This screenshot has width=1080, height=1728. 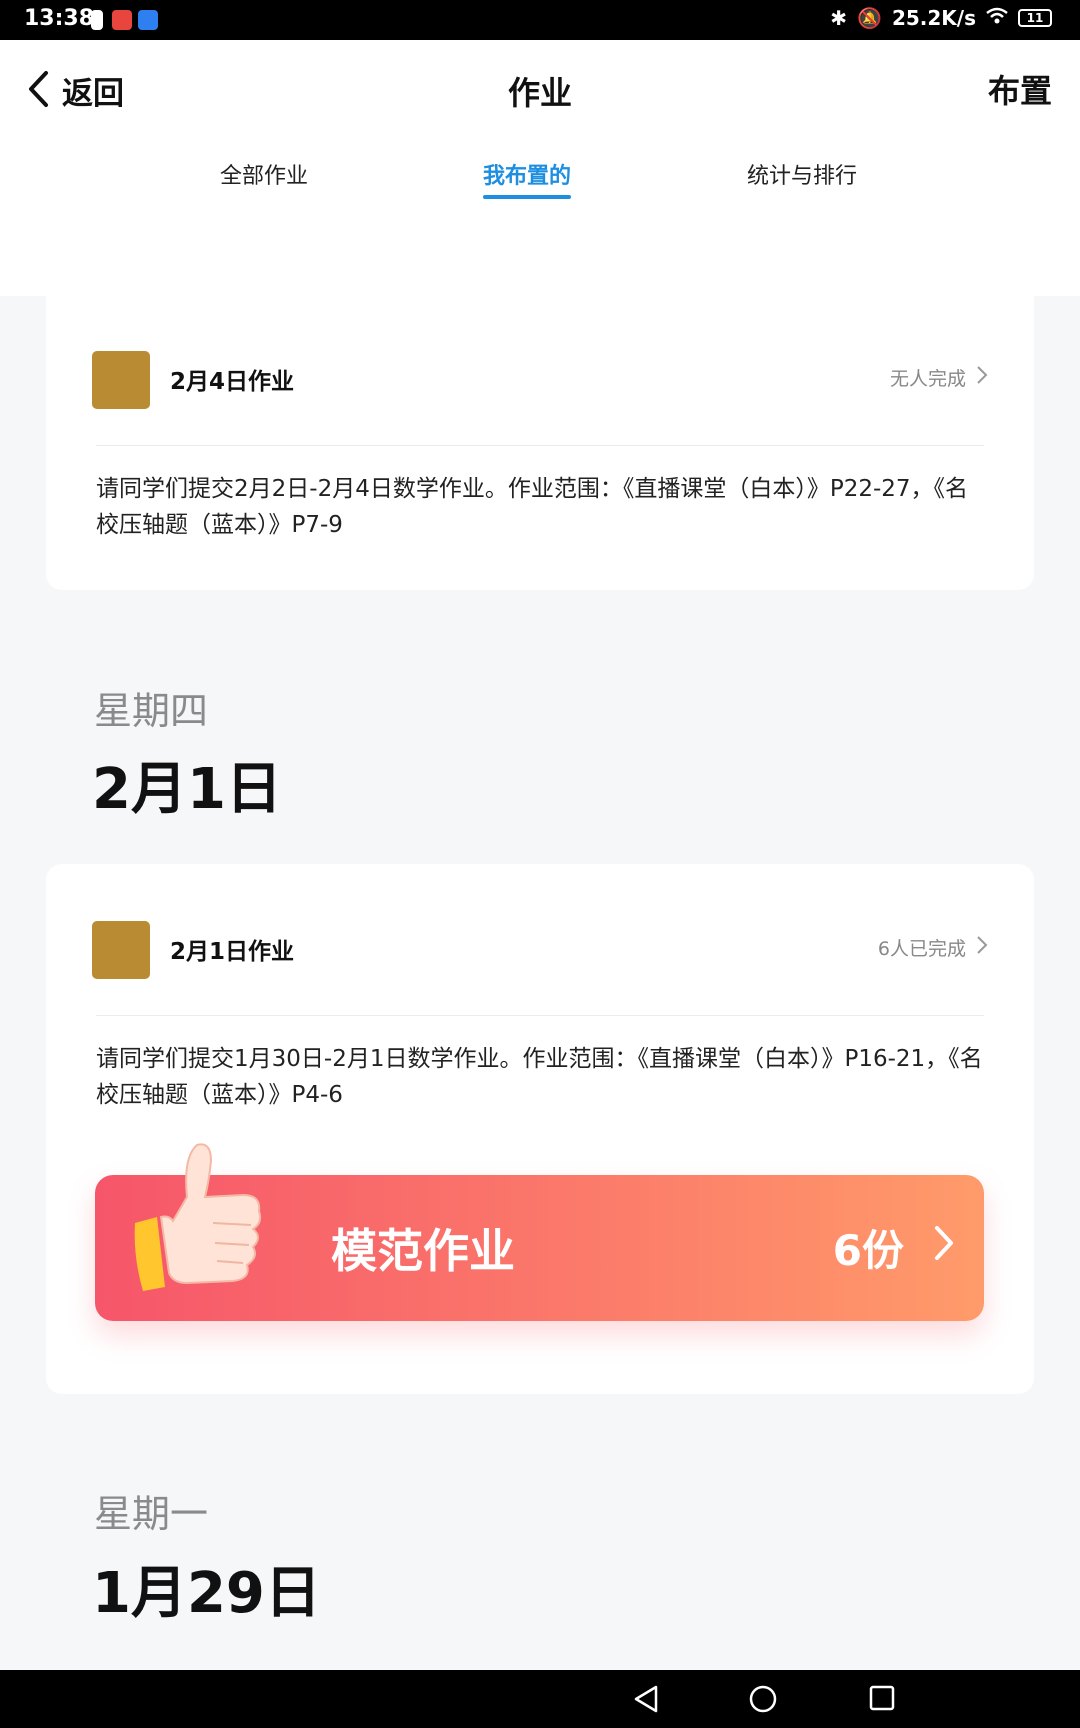 I want to click on tab-label: 全部作业, so click(x=264, y=176).